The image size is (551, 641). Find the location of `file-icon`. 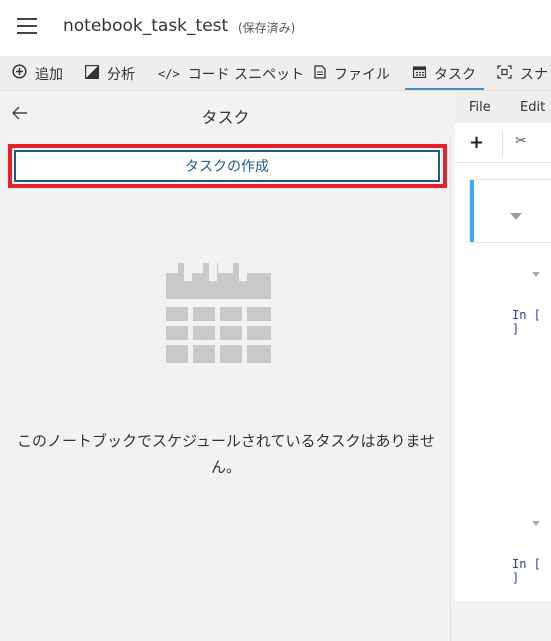

file-icon is located at coordinates (320, 73).